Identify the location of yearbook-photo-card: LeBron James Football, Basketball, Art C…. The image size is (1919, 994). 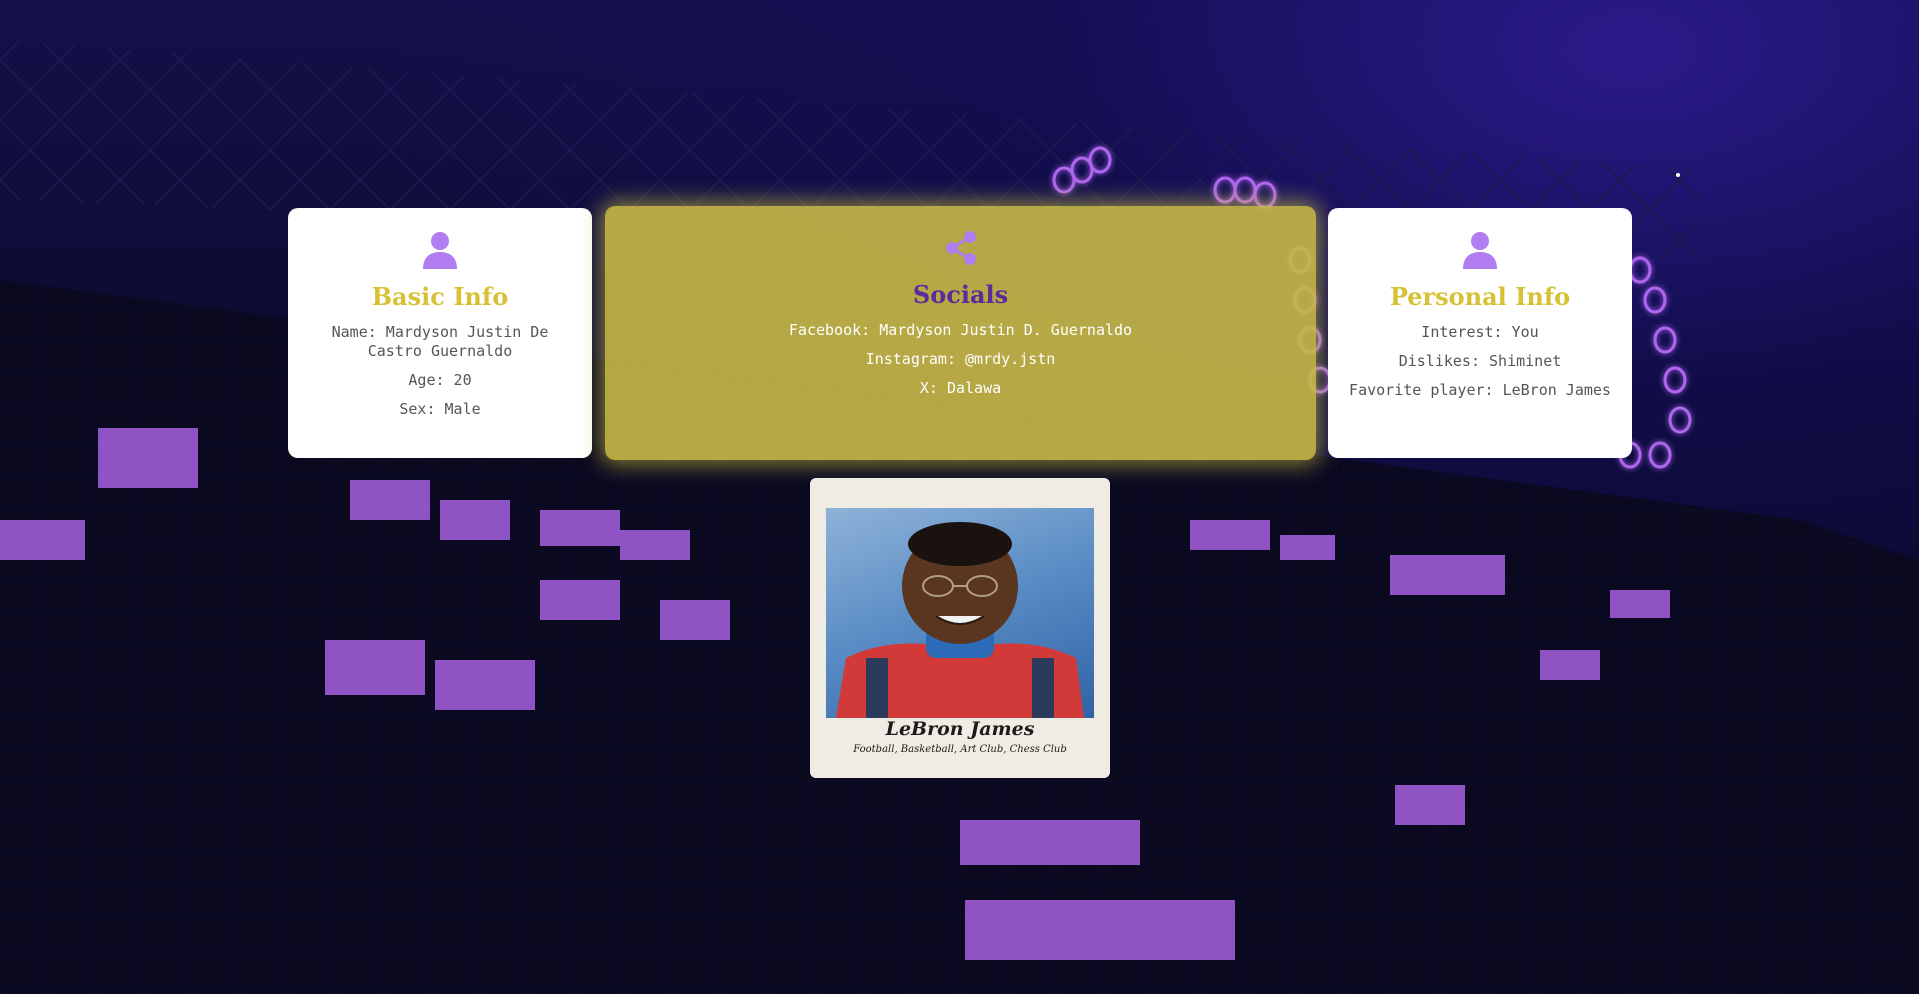
(960, 628).